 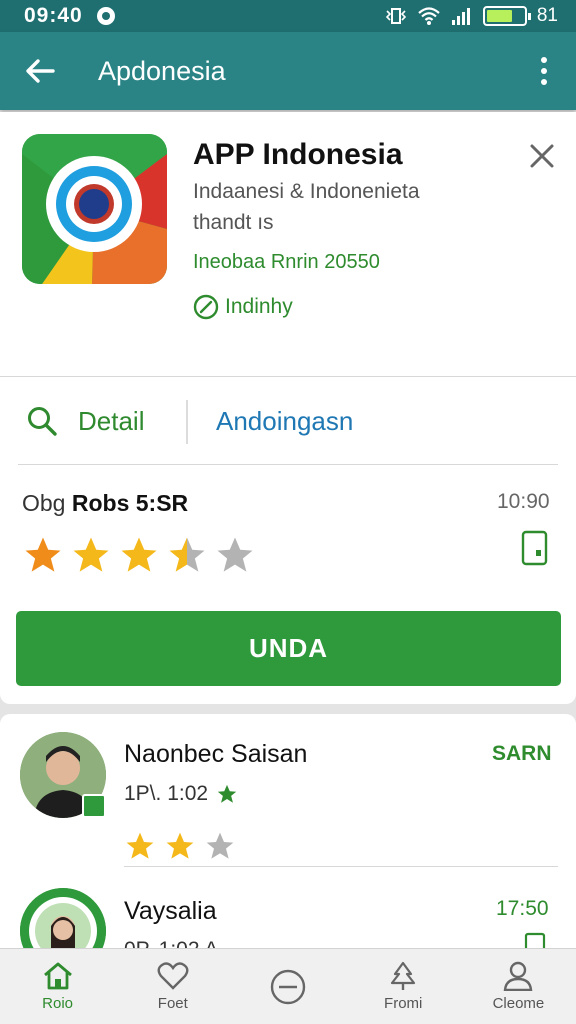 What do you see at coordinates (286, 262) in the screenshot?
I see `app-meta: Ineobaa Rnrin 20550` at bounding box center [286, 262].